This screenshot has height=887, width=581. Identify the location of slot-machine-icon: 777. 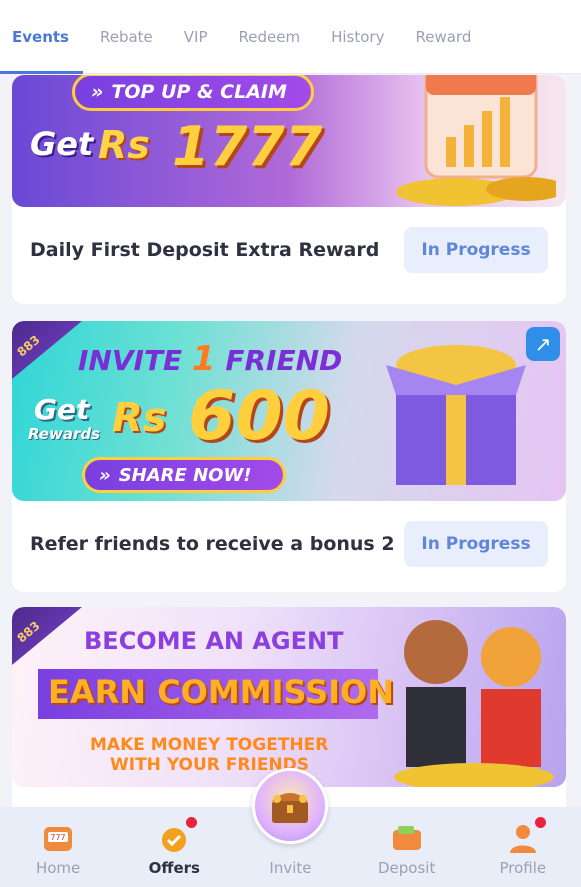
(58, 839).